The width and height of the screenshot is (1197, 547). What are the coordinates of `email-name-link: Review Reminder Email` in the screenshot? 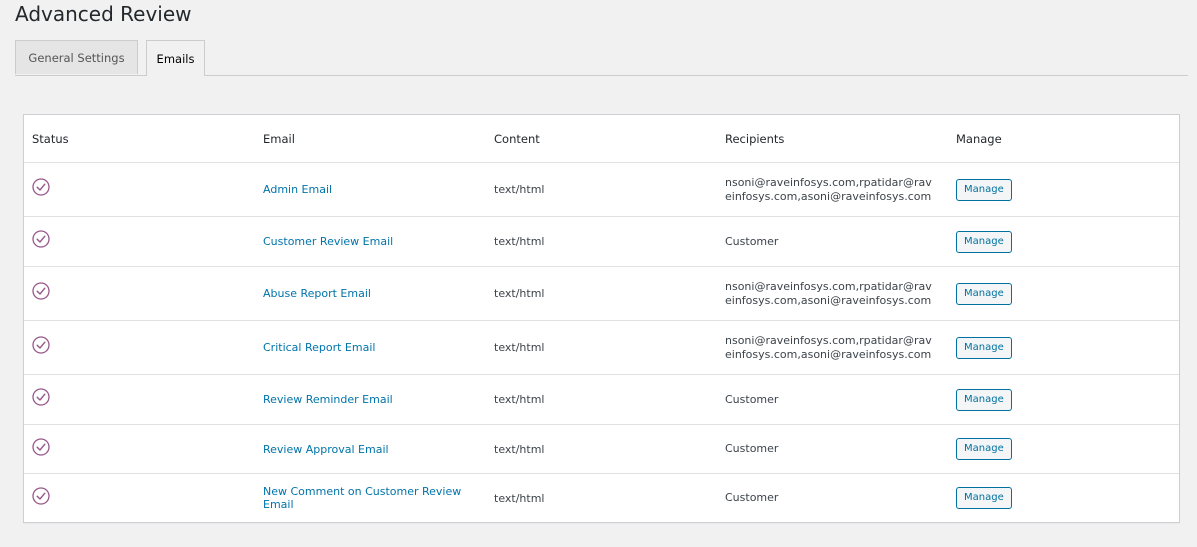 It's located at (328, 399).